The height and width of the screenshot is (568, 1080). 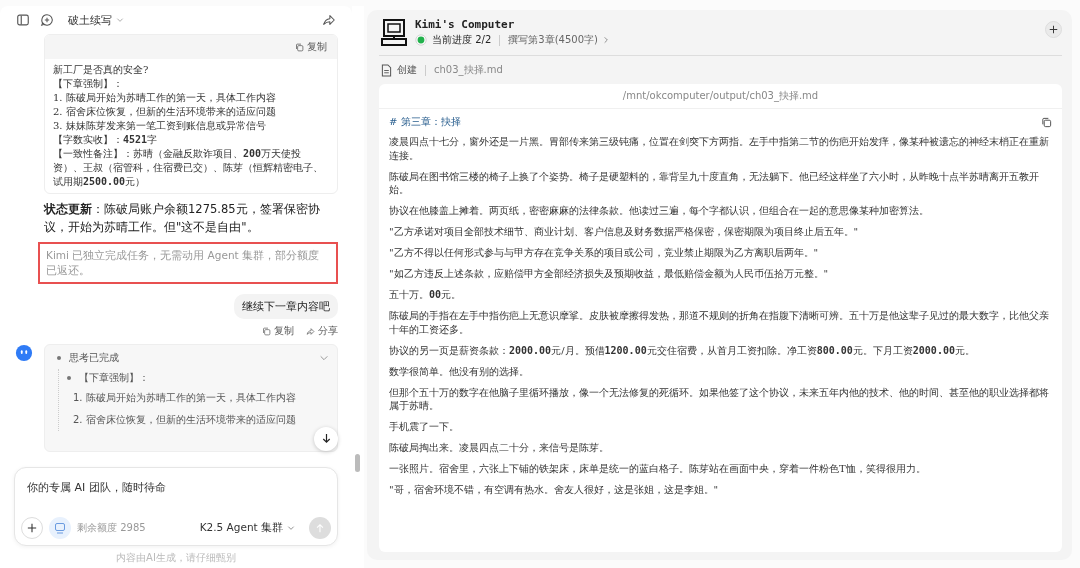 What do you see at coordinates (719, 399) in the screenshot?
I see `document-paragraph: 但那个五十万的数字在他脑子里循环播放，像一个无法修复的死循环。如果他签了这个协议，未来五年内他的技术、他的时间、甚至他的职业选择都将属于苏晴。` at bounding box center [719, 399].